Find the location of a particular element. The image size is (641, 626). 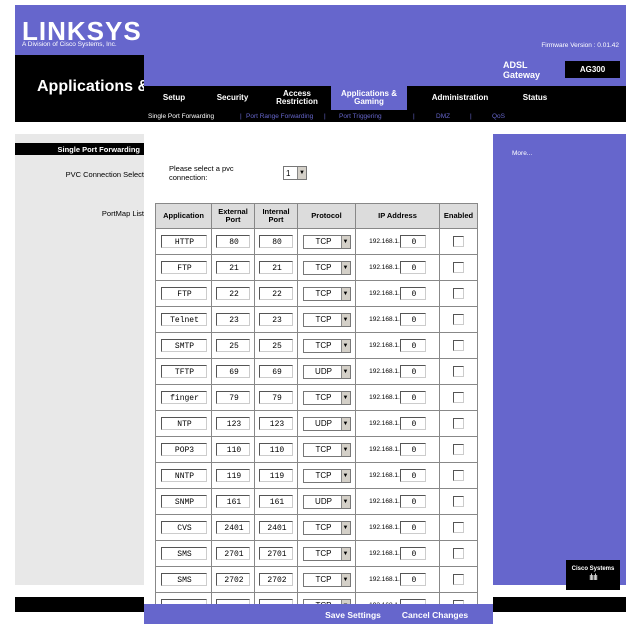

internal-port-input: 2701 is located at coordinates (276, 553).